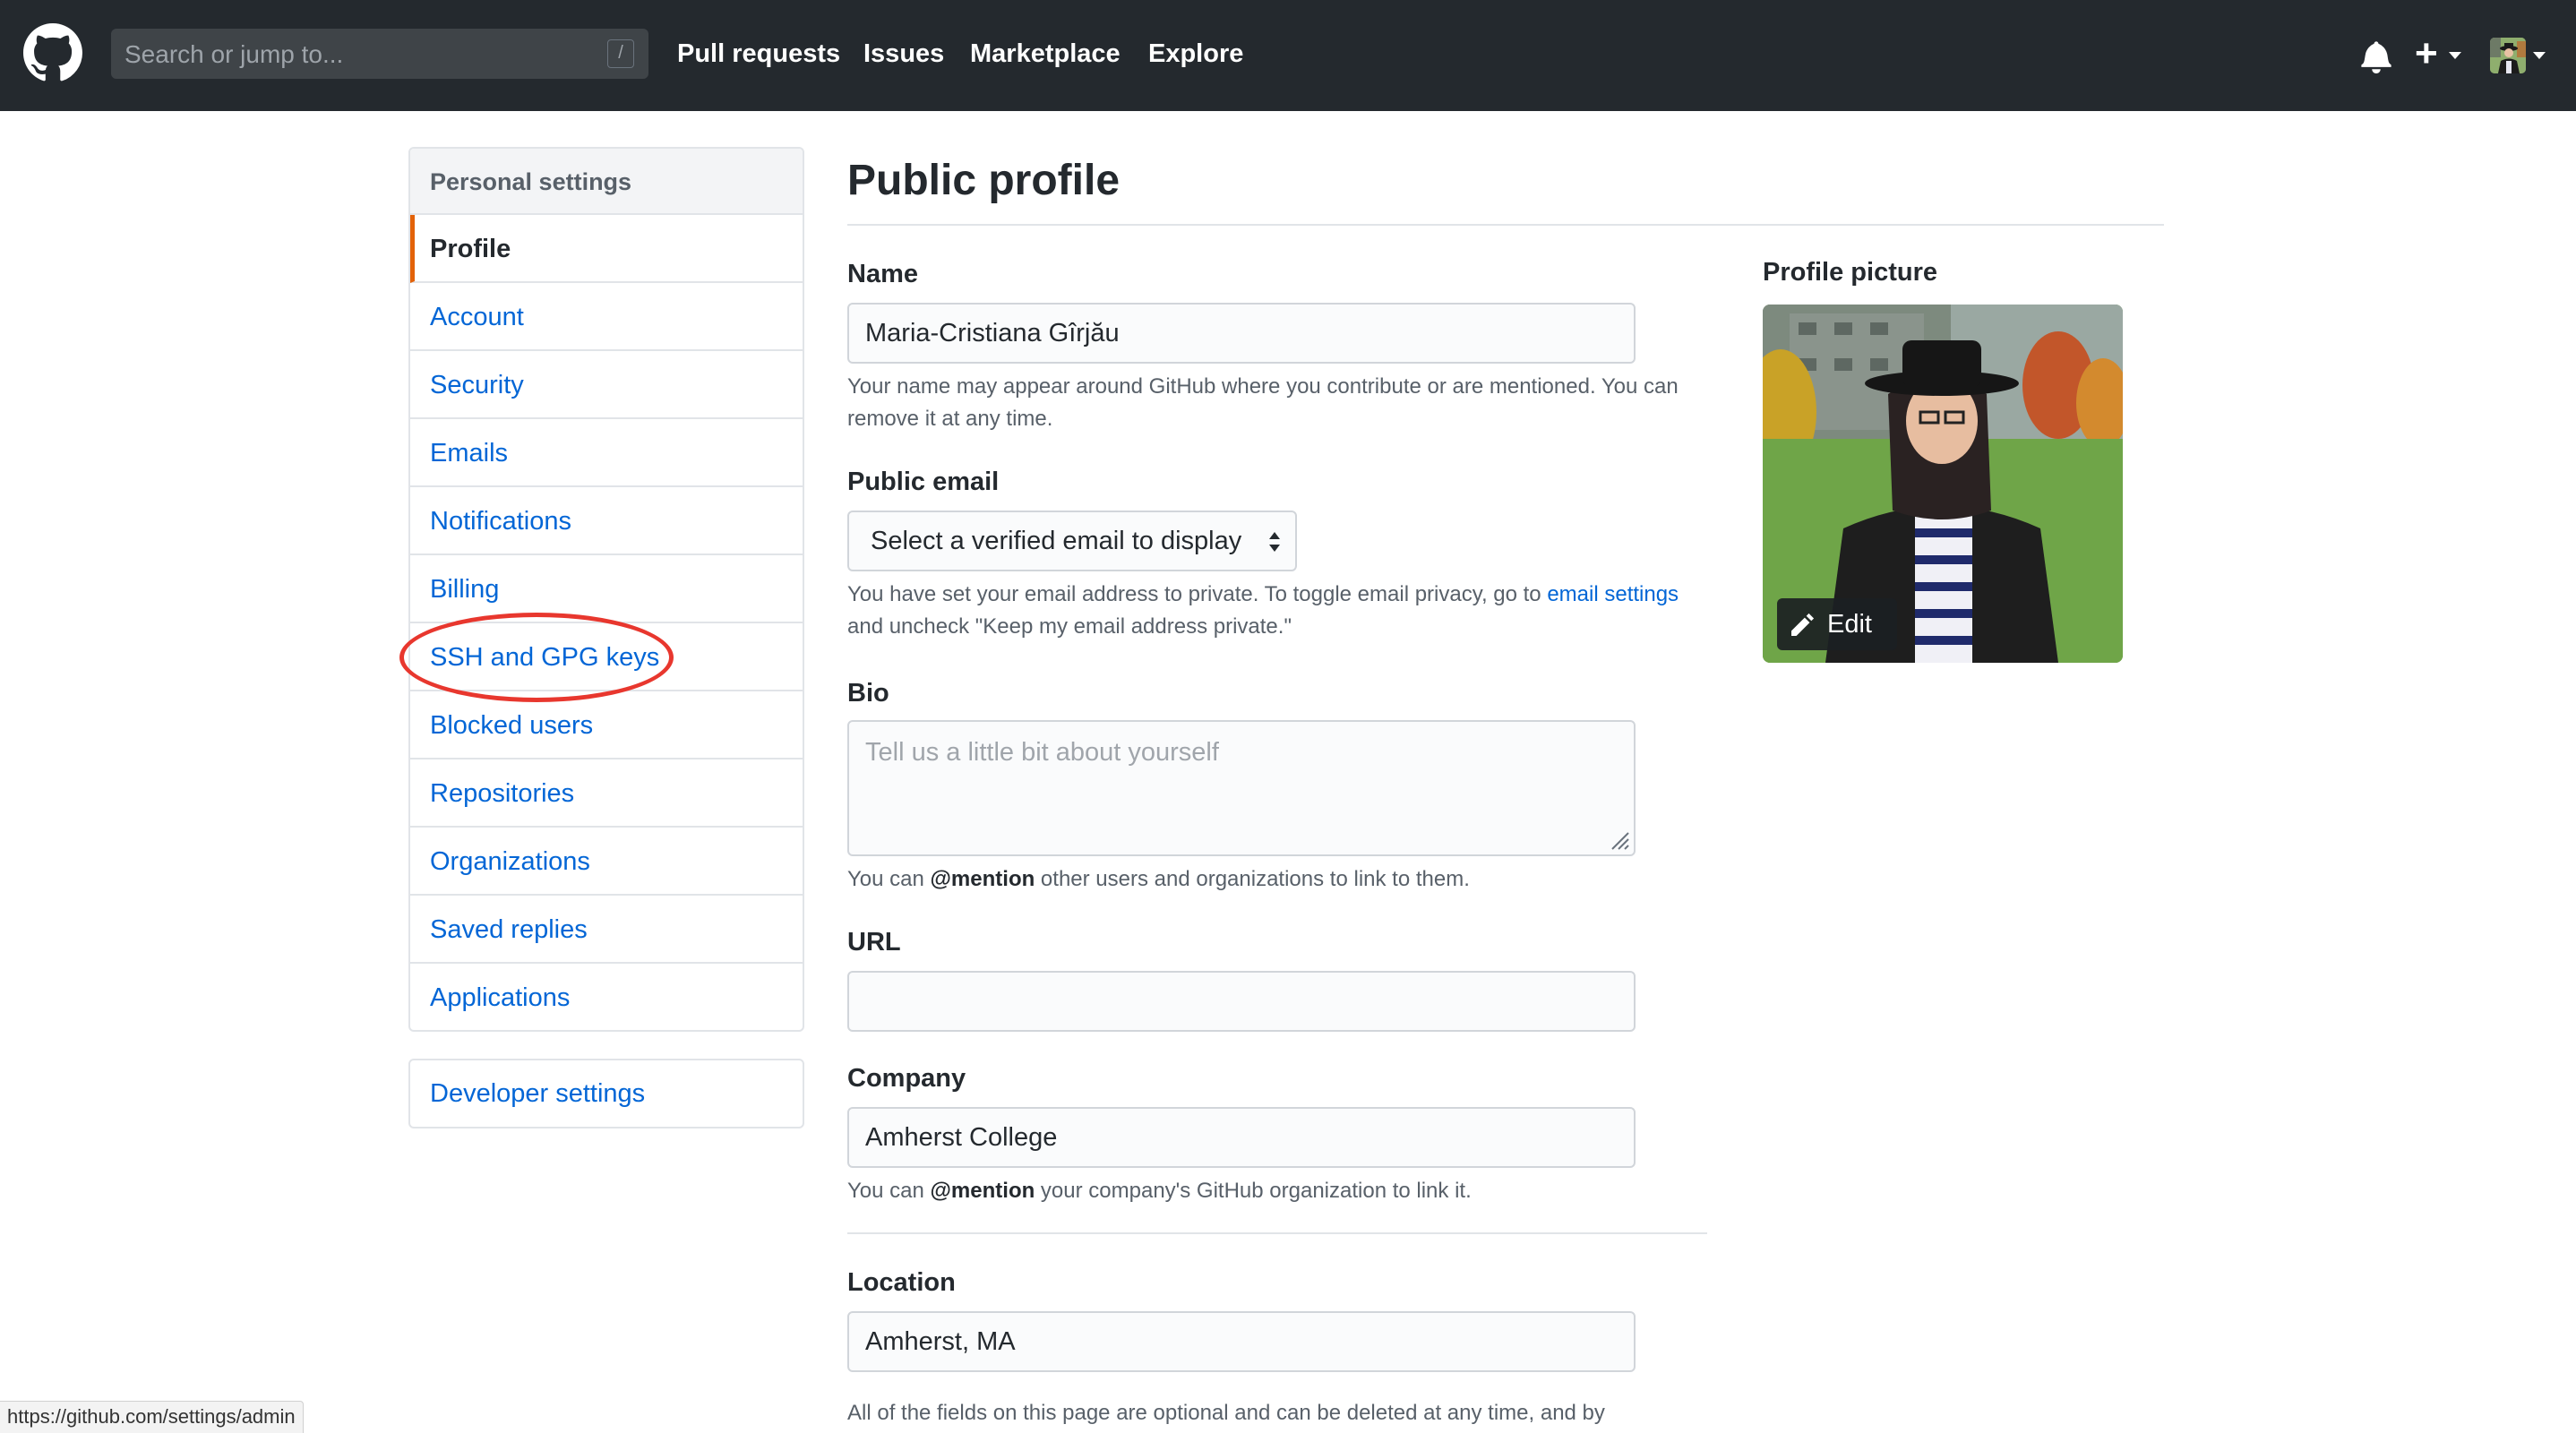  I want to click on bio-textarea: Tell us a little bit about yourself, so click(1241, 788).